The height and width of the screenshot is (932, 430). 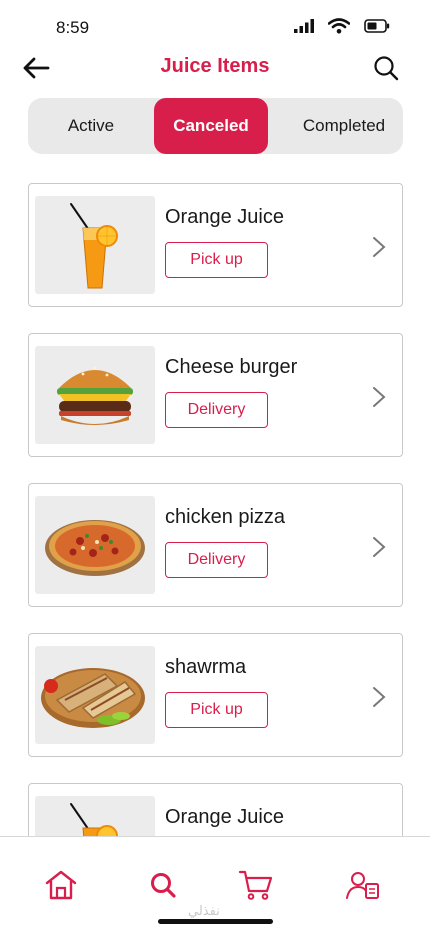 What do you see at coordinates (231, 367) in the screenshot?
I see `order-name: Cheese burger` at bounding box center [231, 367].